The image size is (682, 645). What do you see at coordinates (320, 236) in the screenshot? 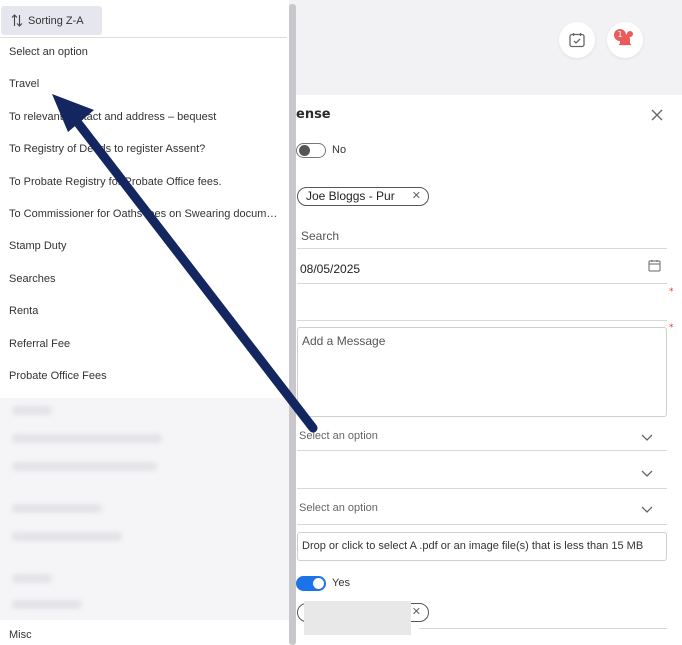
I see `search-input: Search` at bounding box center [320, 236].